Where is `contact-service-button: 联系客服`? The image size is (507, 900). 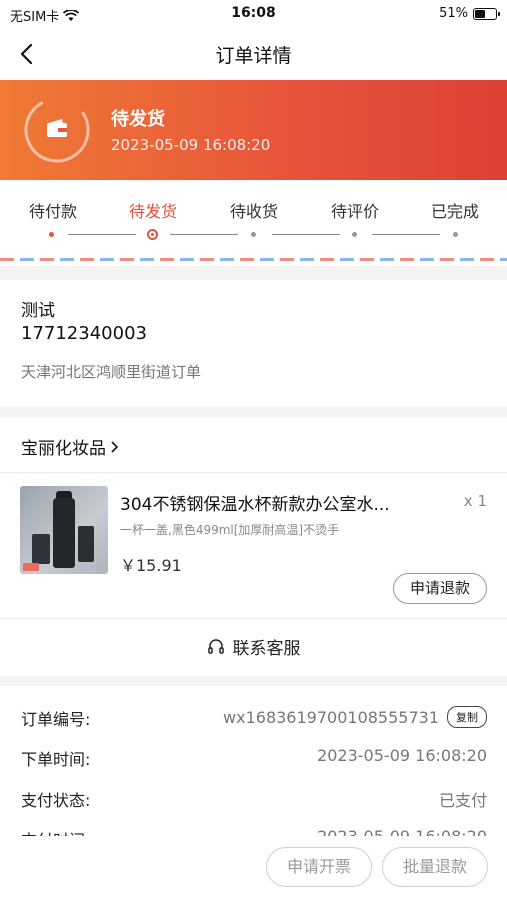 contact-service-button: 联系客服 is located at coordinates (253, 646).